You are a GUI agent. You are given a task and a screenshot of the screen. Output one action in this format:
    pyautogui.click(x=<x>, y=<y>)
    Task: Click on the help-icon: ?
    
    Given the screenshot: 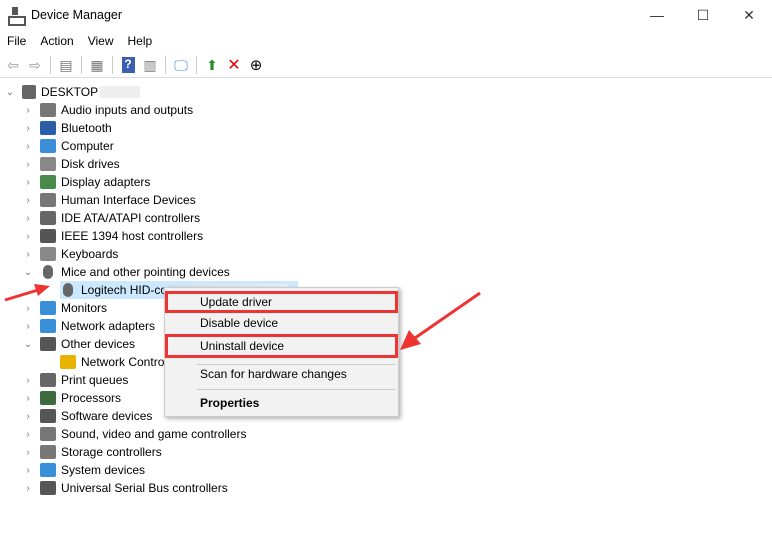 What is the action you would take?
    pyautogui.click(x=128, y=65)
    